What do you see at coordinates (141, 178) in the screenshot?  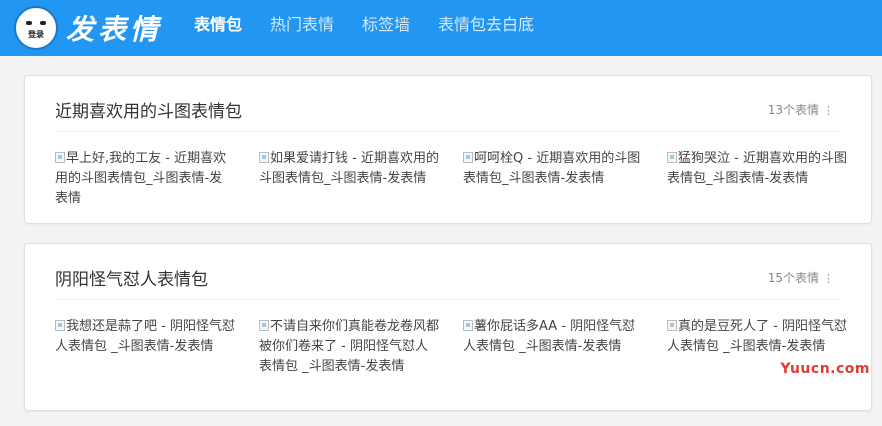 I see `emoji-alt-text: 早上好,我的工友 - 近期喜欢用的斗图表情包_斗图表情-发表情` at bounding box center [141, 178].